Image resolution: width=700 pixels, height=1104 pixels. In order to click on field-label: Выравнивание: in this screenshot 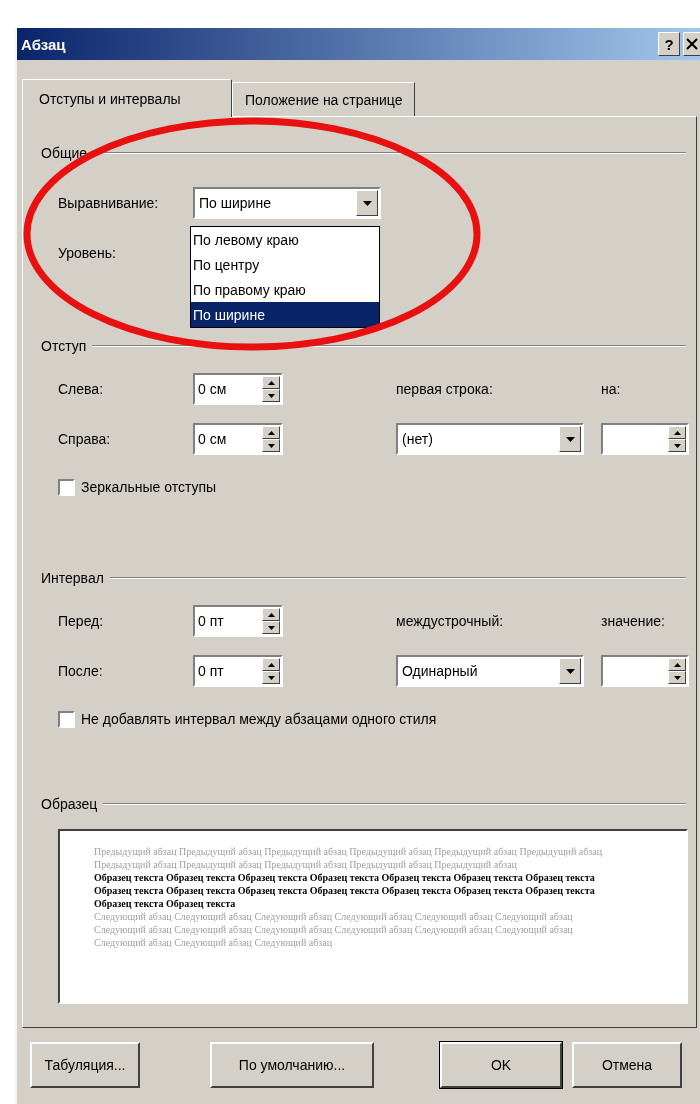, I will do `click(109, 203)`.